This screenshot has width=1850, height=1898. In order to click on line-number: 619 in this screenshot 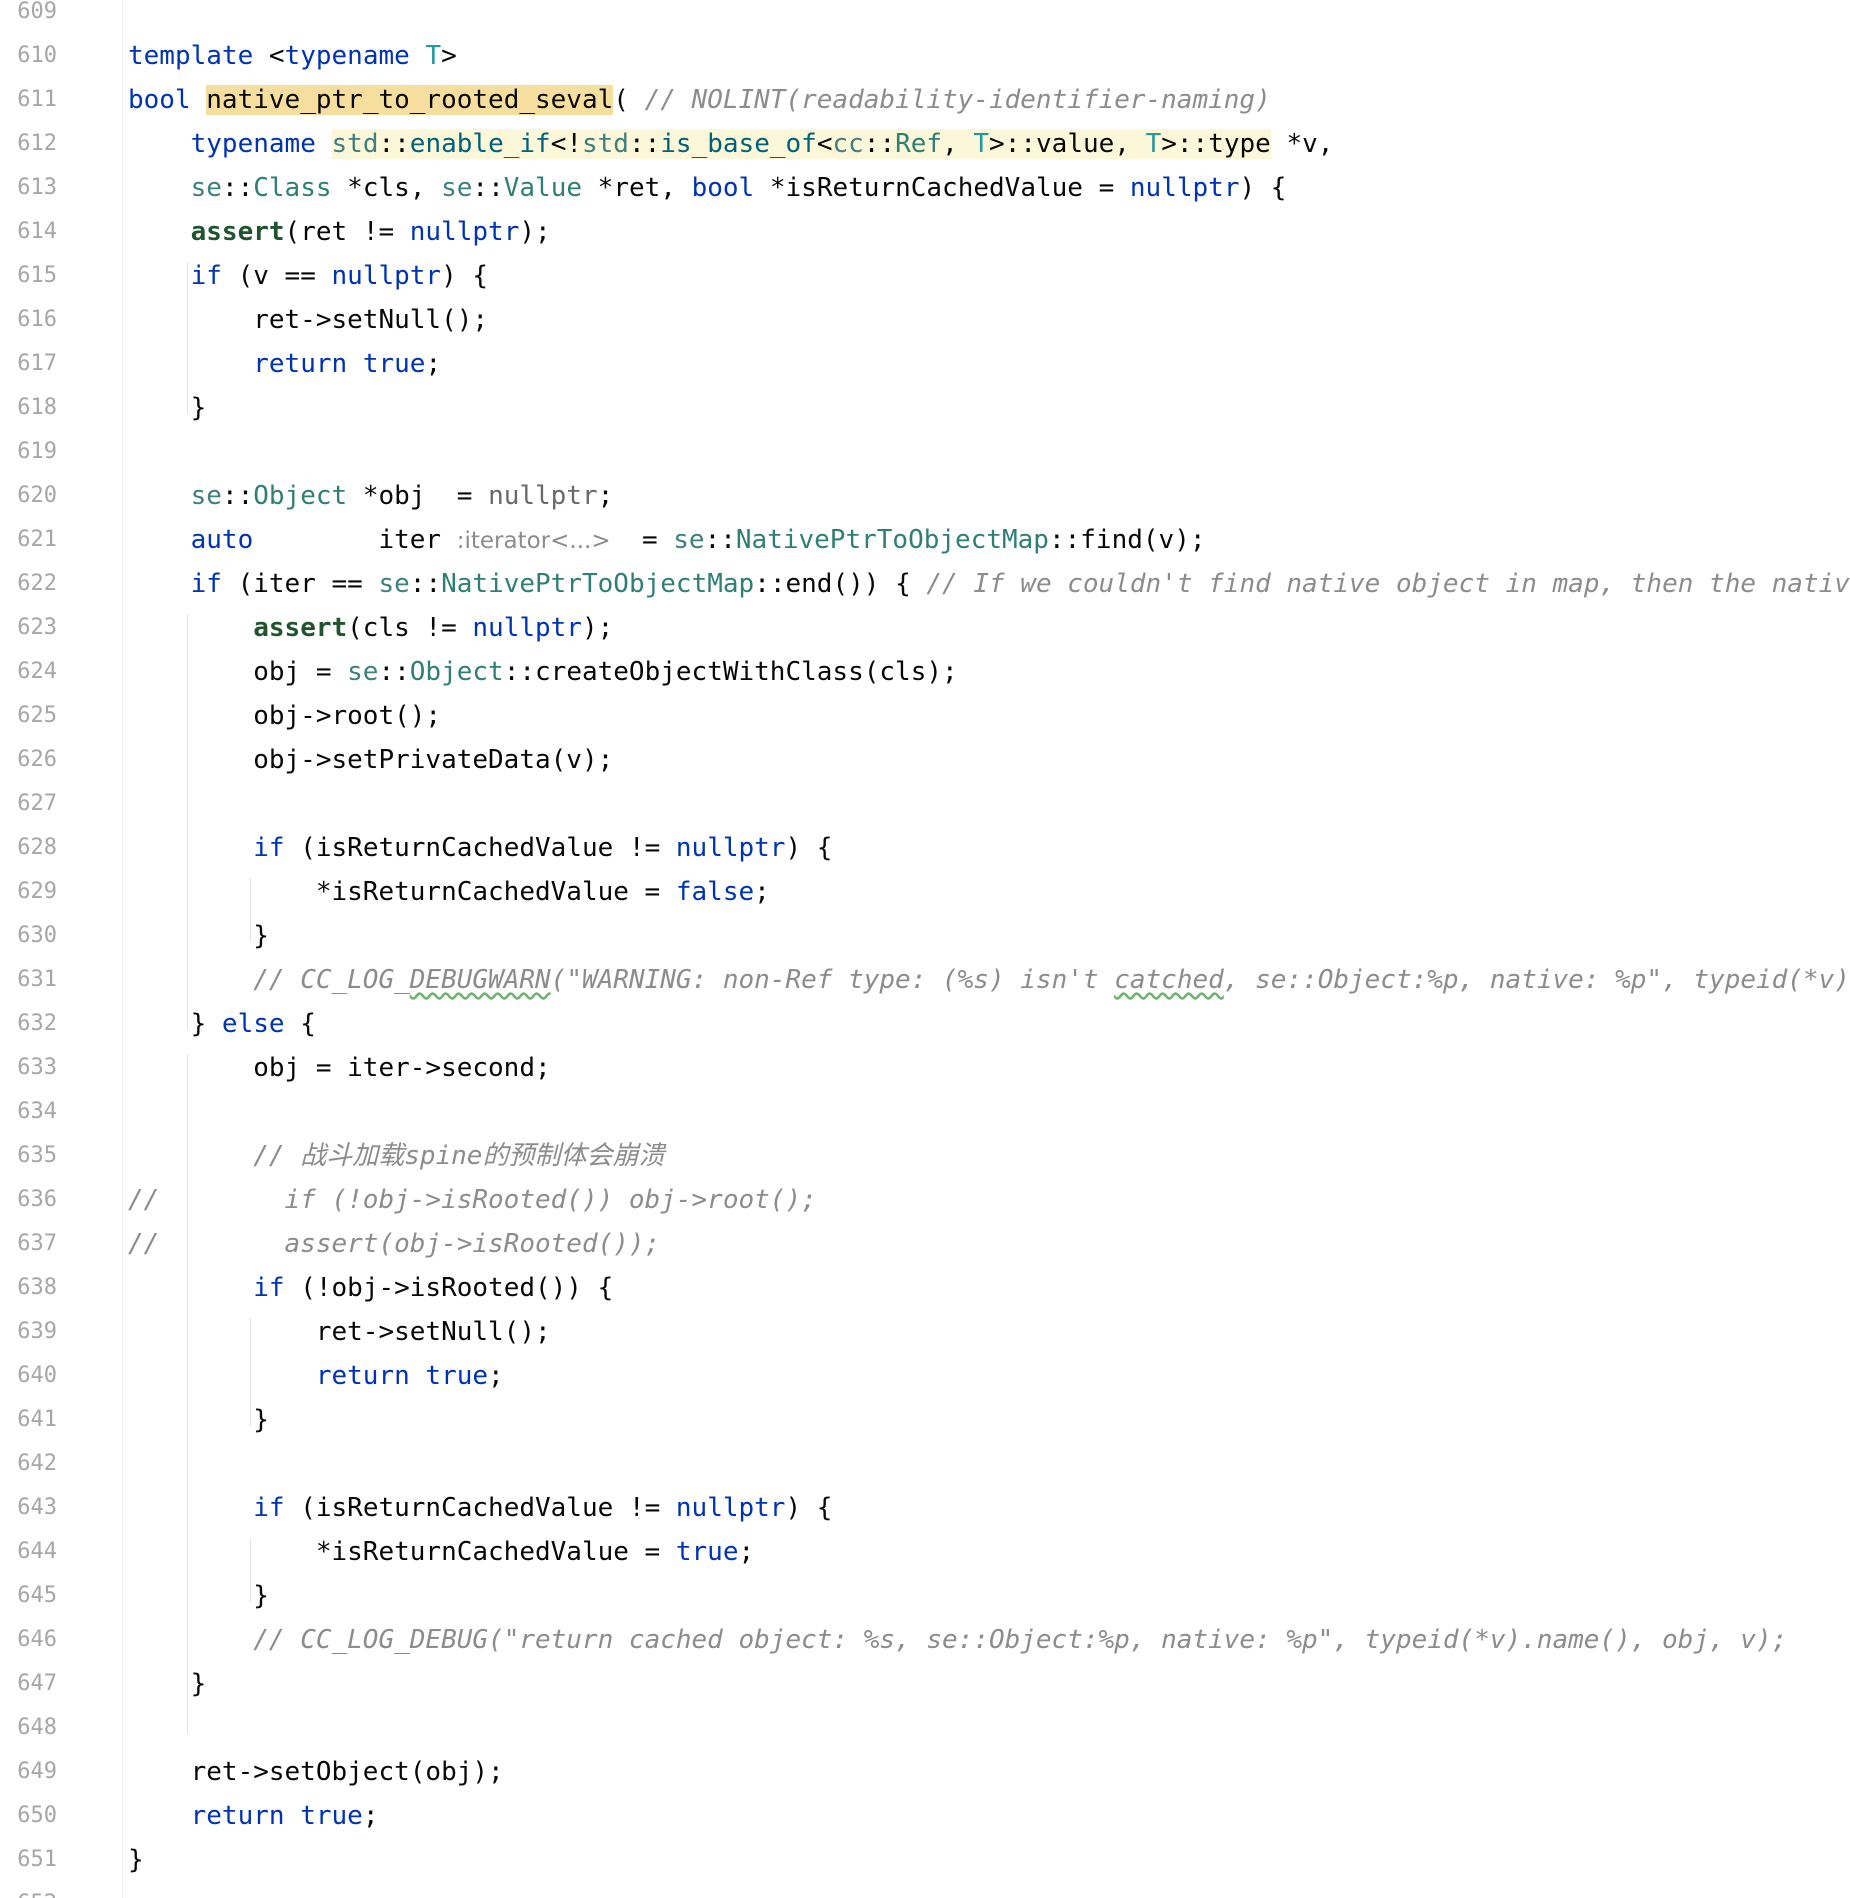, I will do `click(37, 451)`.